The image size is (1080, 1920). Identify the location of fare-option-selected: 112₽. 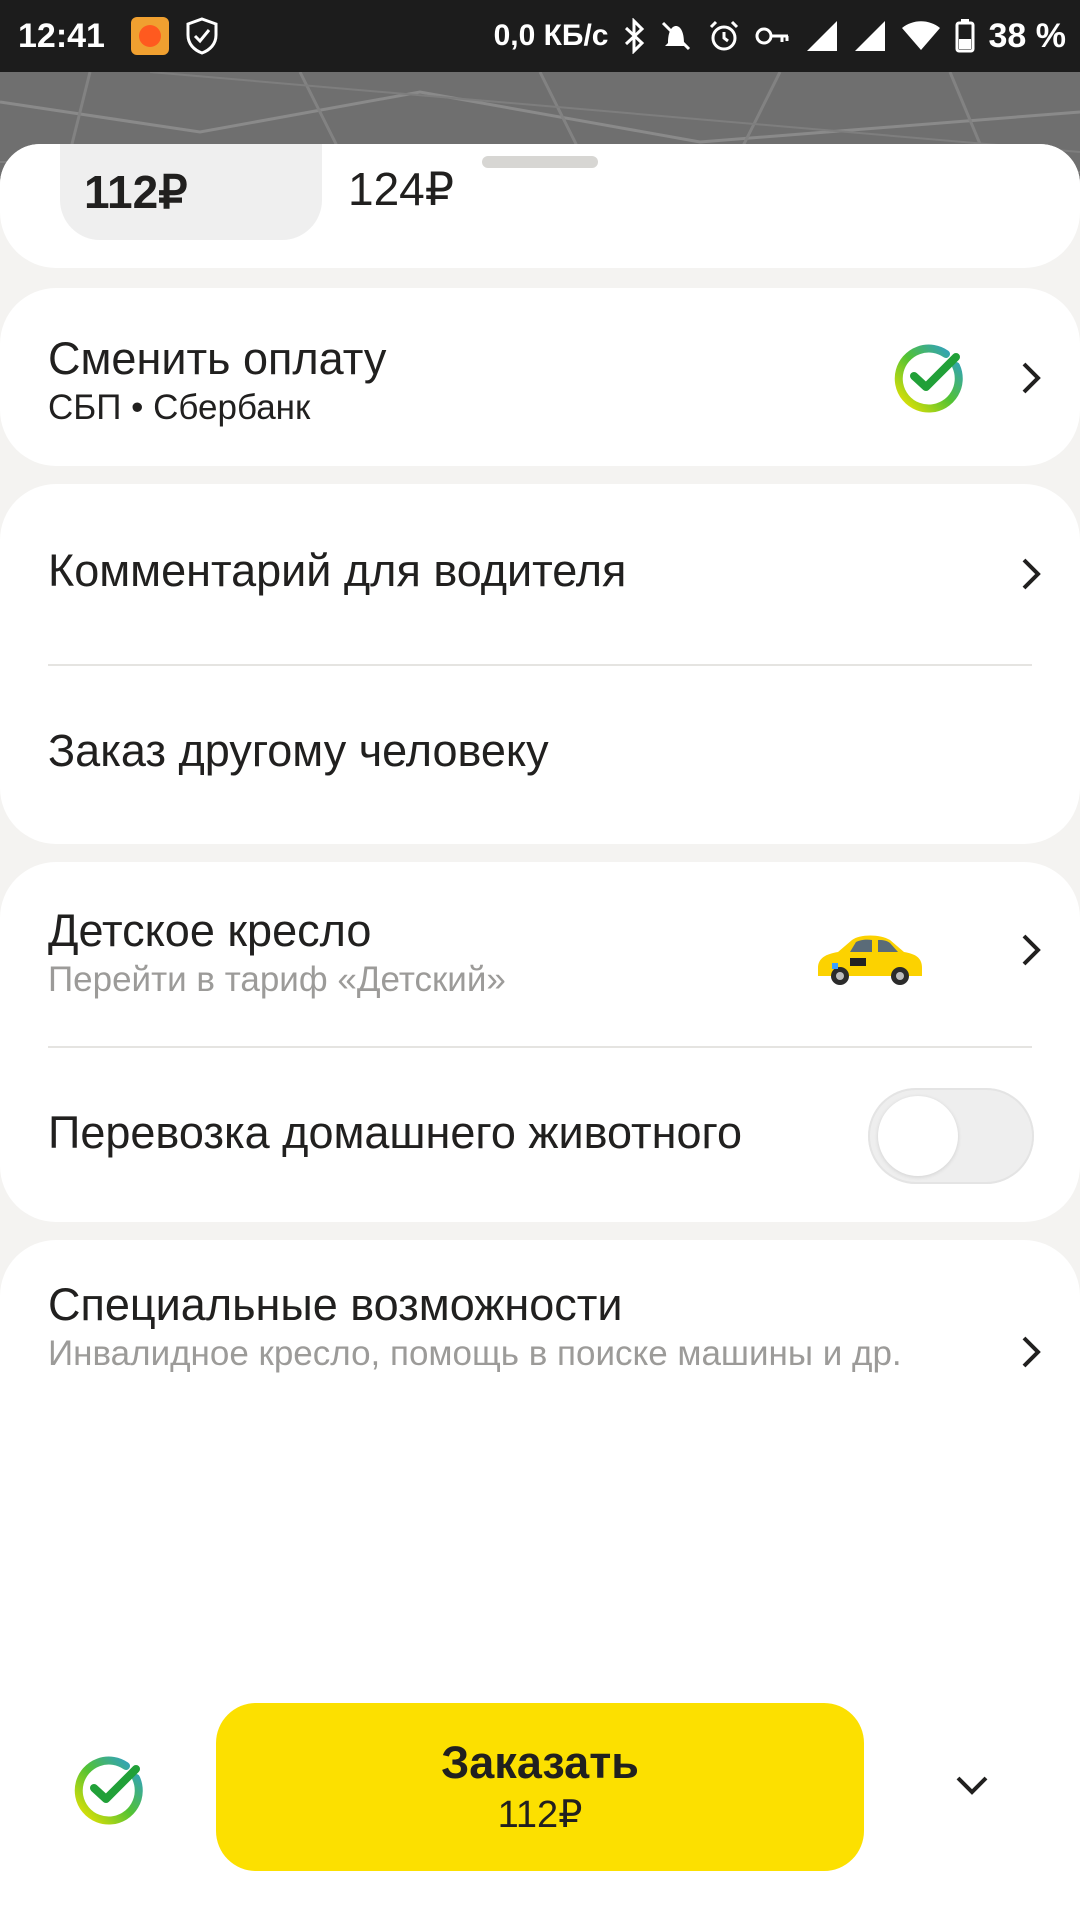
(191, 192).